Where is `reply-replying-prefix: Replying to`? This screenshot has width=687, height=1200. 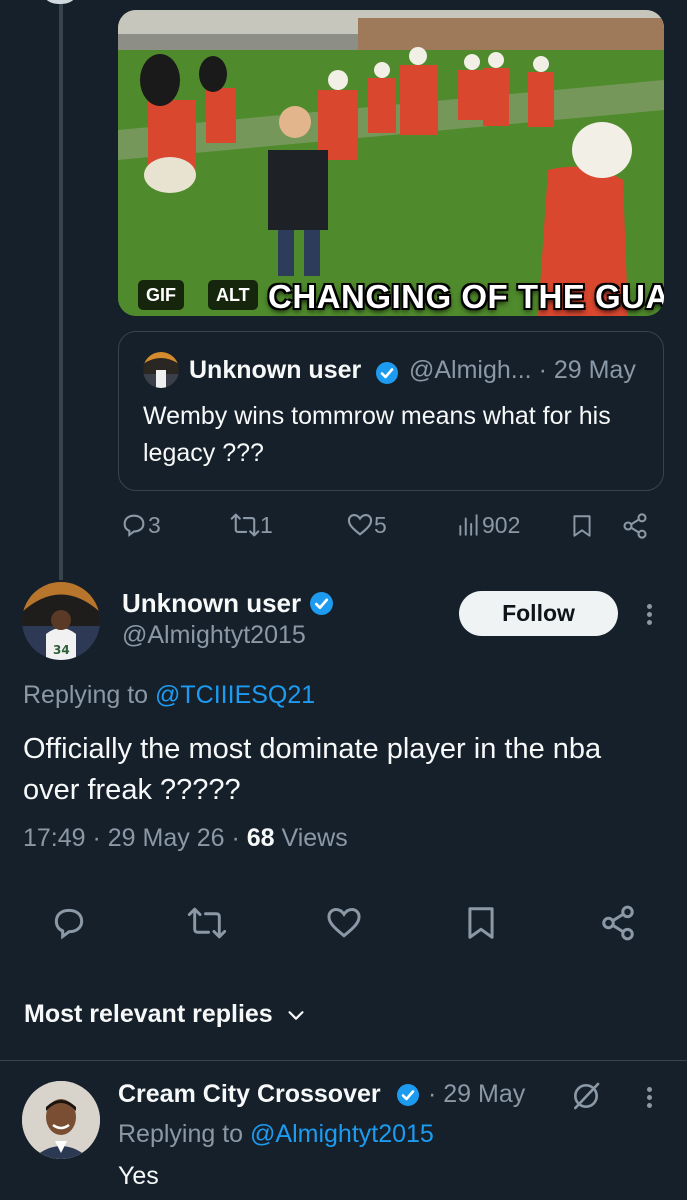
reply-replying-prefix: Replying to is located at coordinates (181, 1134).